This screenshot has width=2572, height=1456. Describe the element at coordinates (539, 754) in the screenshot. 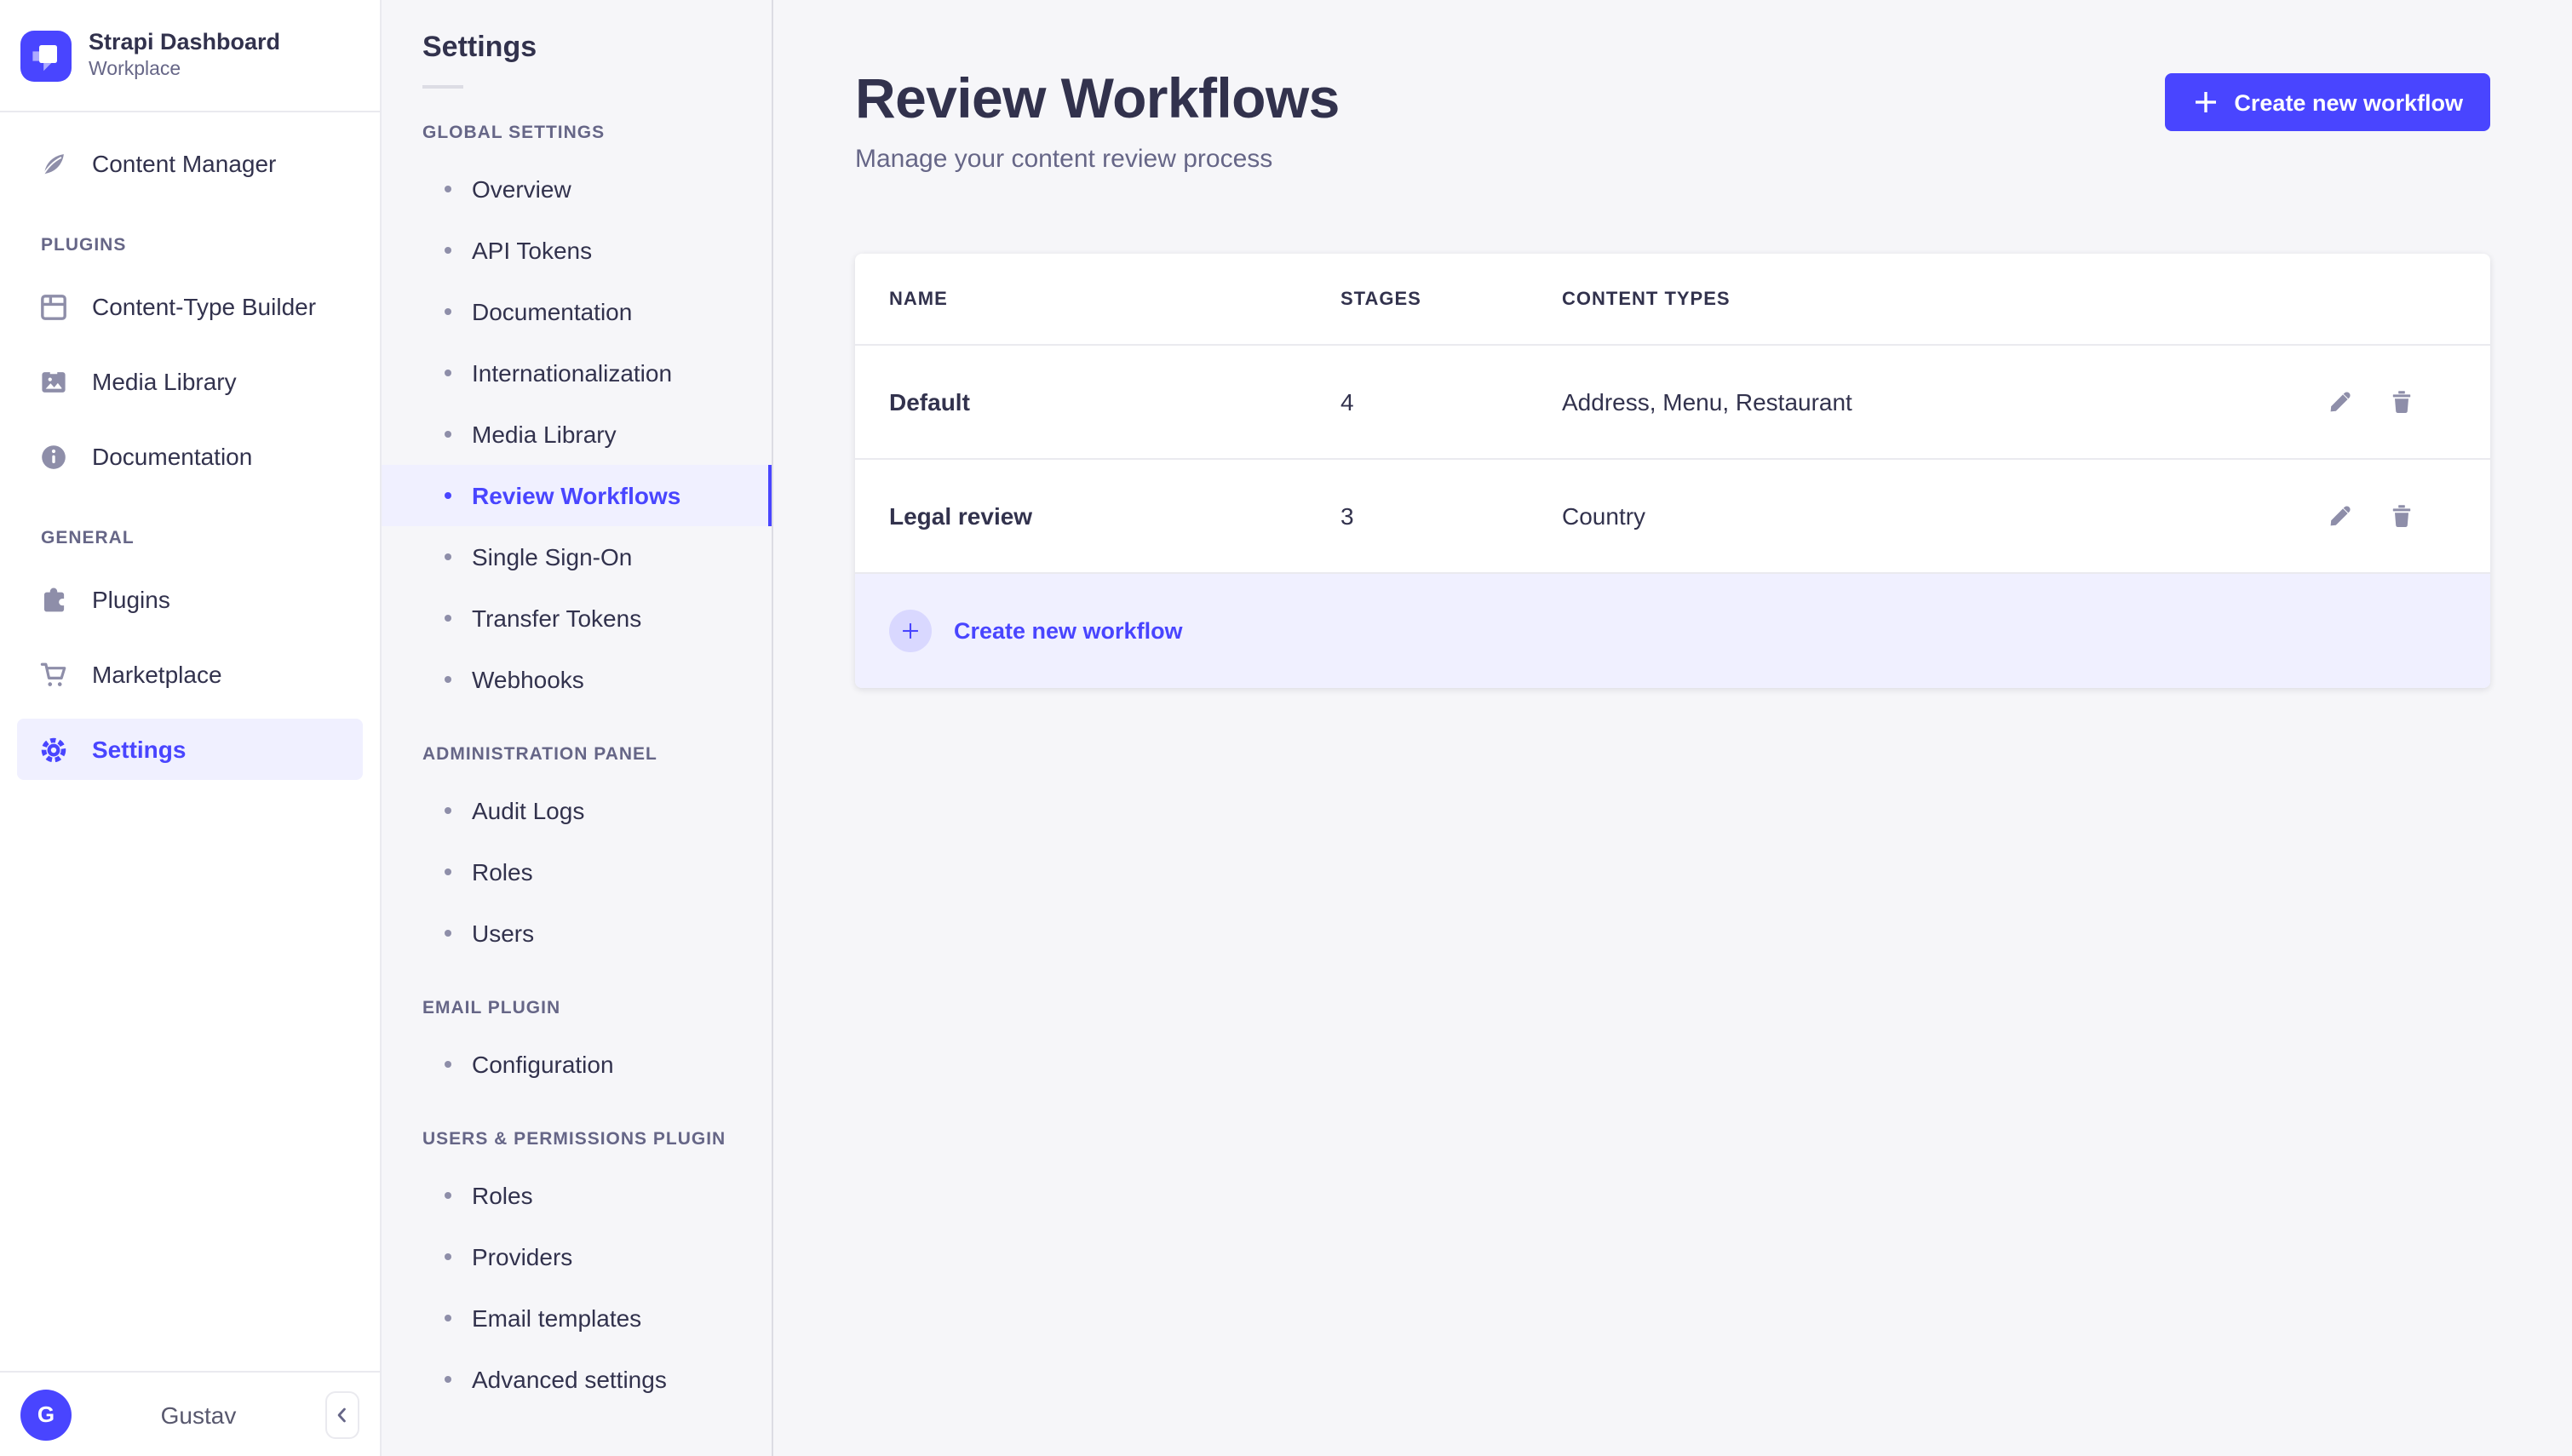

I see `subnav-section-administration-panel: ADMINISTRATION PANEL` at that location.